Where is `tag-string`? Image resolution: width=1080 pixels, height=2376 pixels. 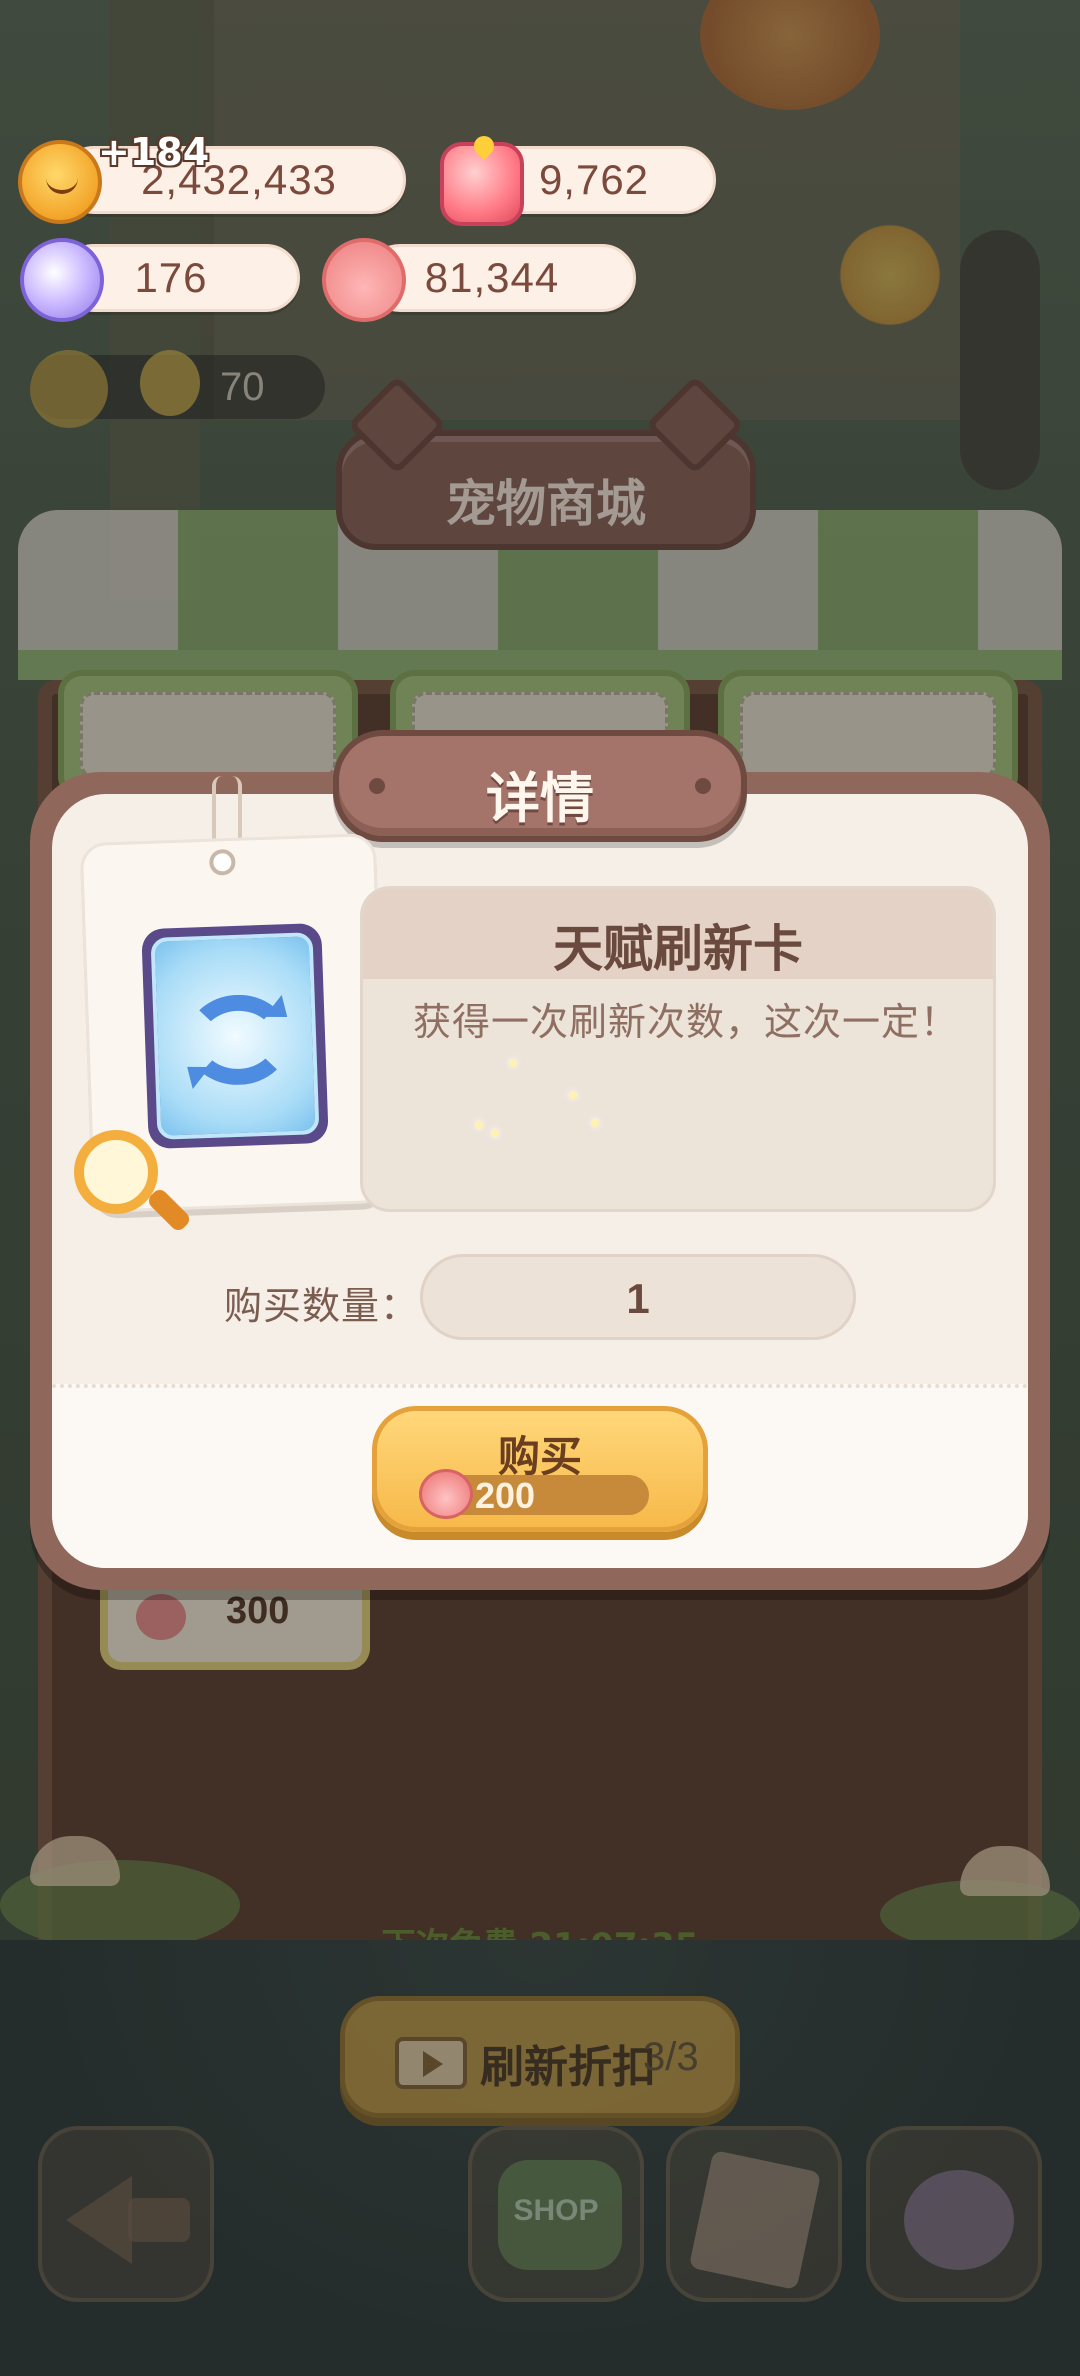
tag-string is located at coordinates (227, 811).